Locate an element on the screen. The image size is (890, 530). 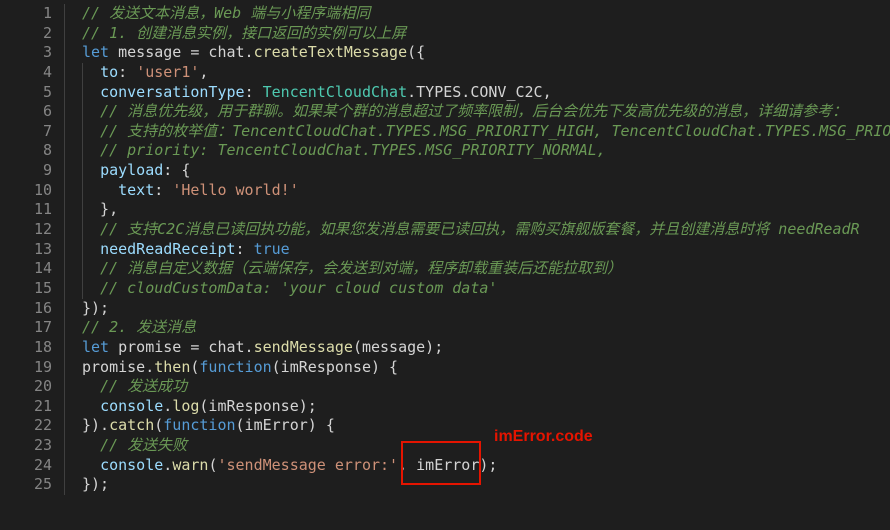
code-token: ({ is located at coordinates (416, 52).